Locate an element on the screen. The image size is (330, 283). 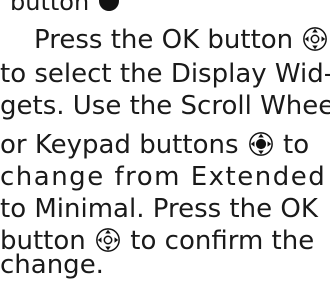
line-3: gets. Use the Scroll Wheel is located at coordinates (165, 106).